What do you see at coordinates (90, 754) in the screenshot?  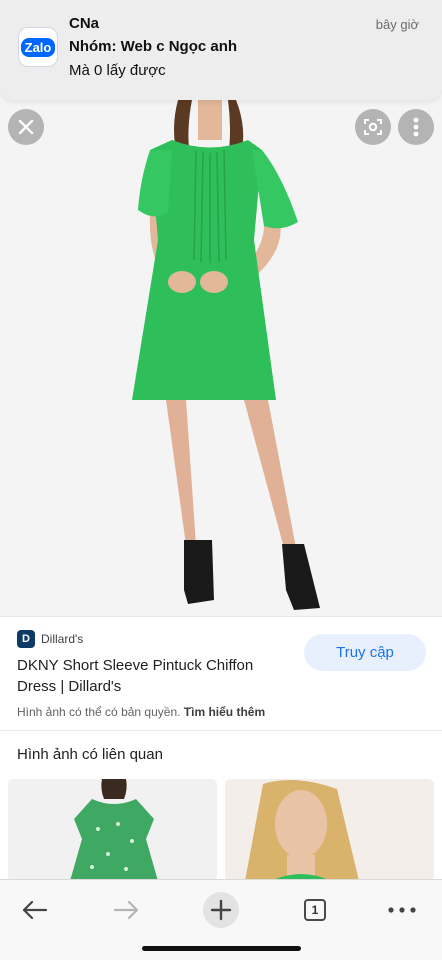 I see `related-images-heading: Hình ảnh có liên quan` at bounding box center [90, 754].